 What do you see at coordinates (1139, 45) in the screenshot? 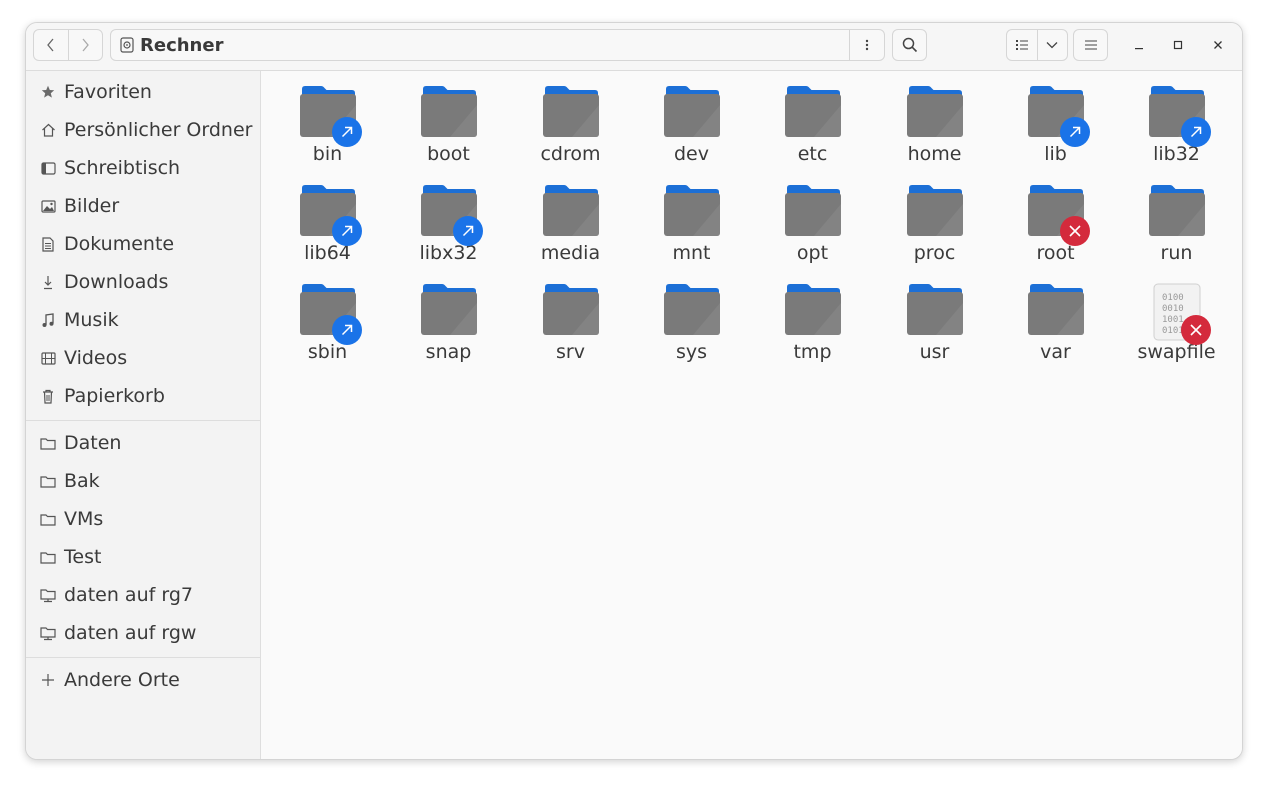
I see `minimize-button` at bounding box center [1139, 45].